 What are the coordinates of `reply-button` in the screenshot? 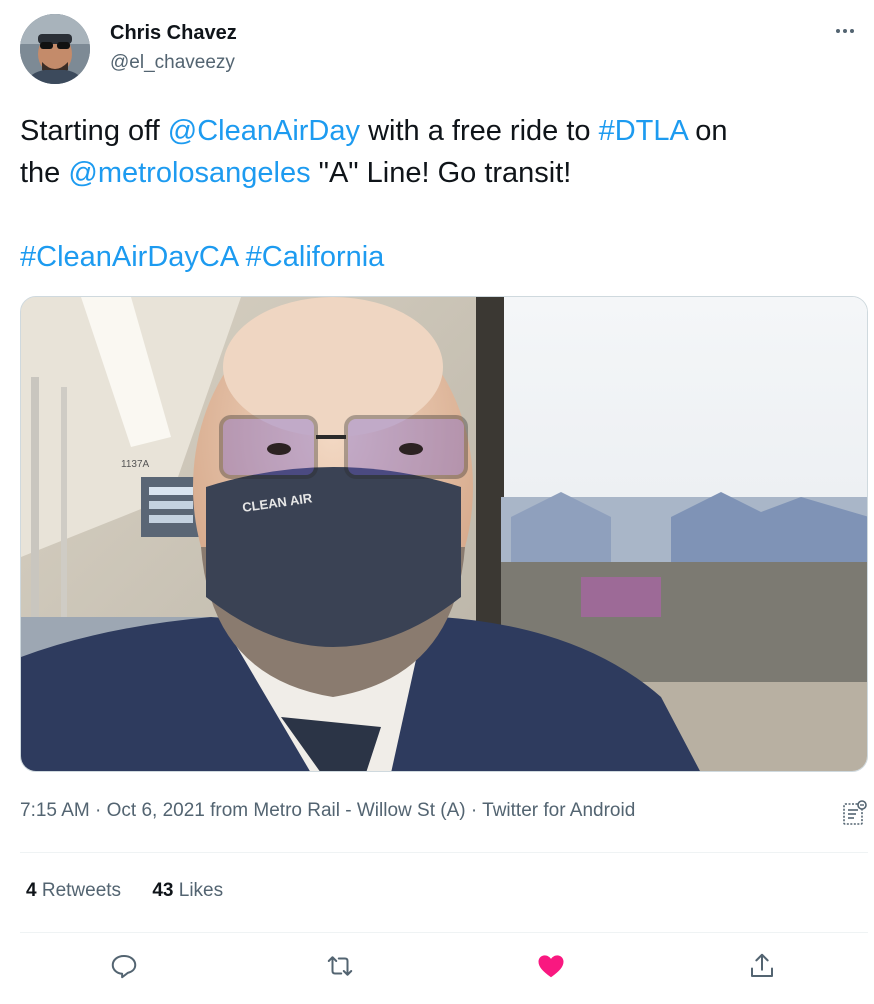 It's located at (124, 966).